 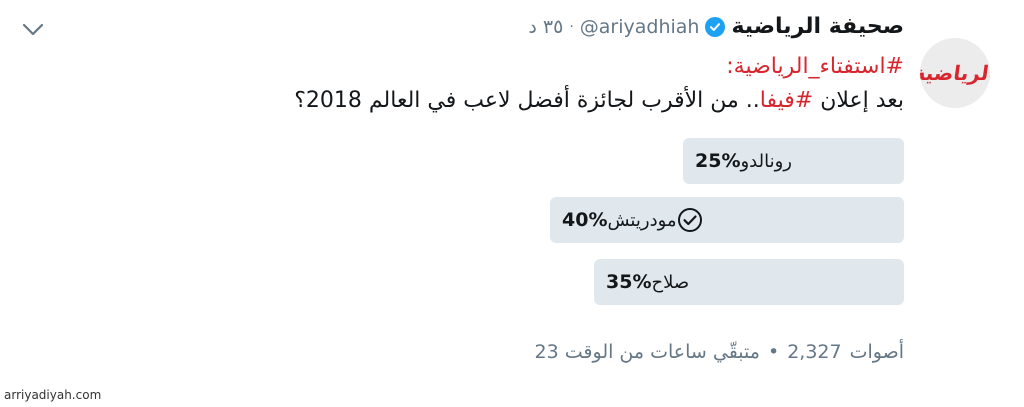 I want to click on tweet-header: صحيفة الرياضية @ariyadhiah · ٣٥ د, so click(x=716, y=26).